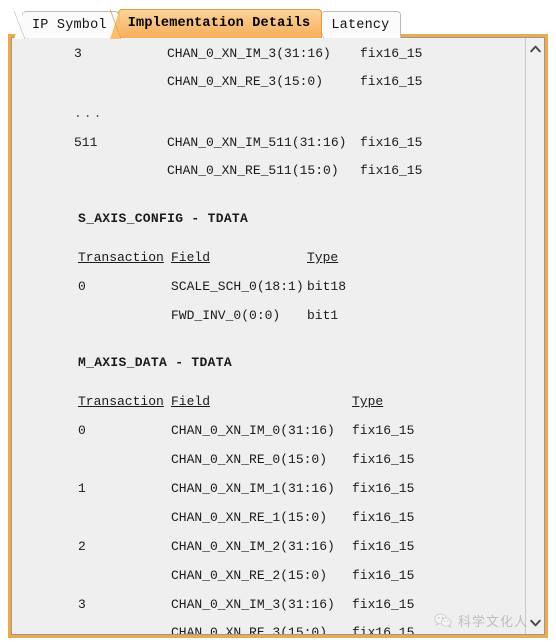 The image size is (556, 642). What do you see at coordinates (257, 142) in the screenshot?
I see `cell-field: CHAN_0_XN_IM_511(31:16)` at bounding box center [257, 142].